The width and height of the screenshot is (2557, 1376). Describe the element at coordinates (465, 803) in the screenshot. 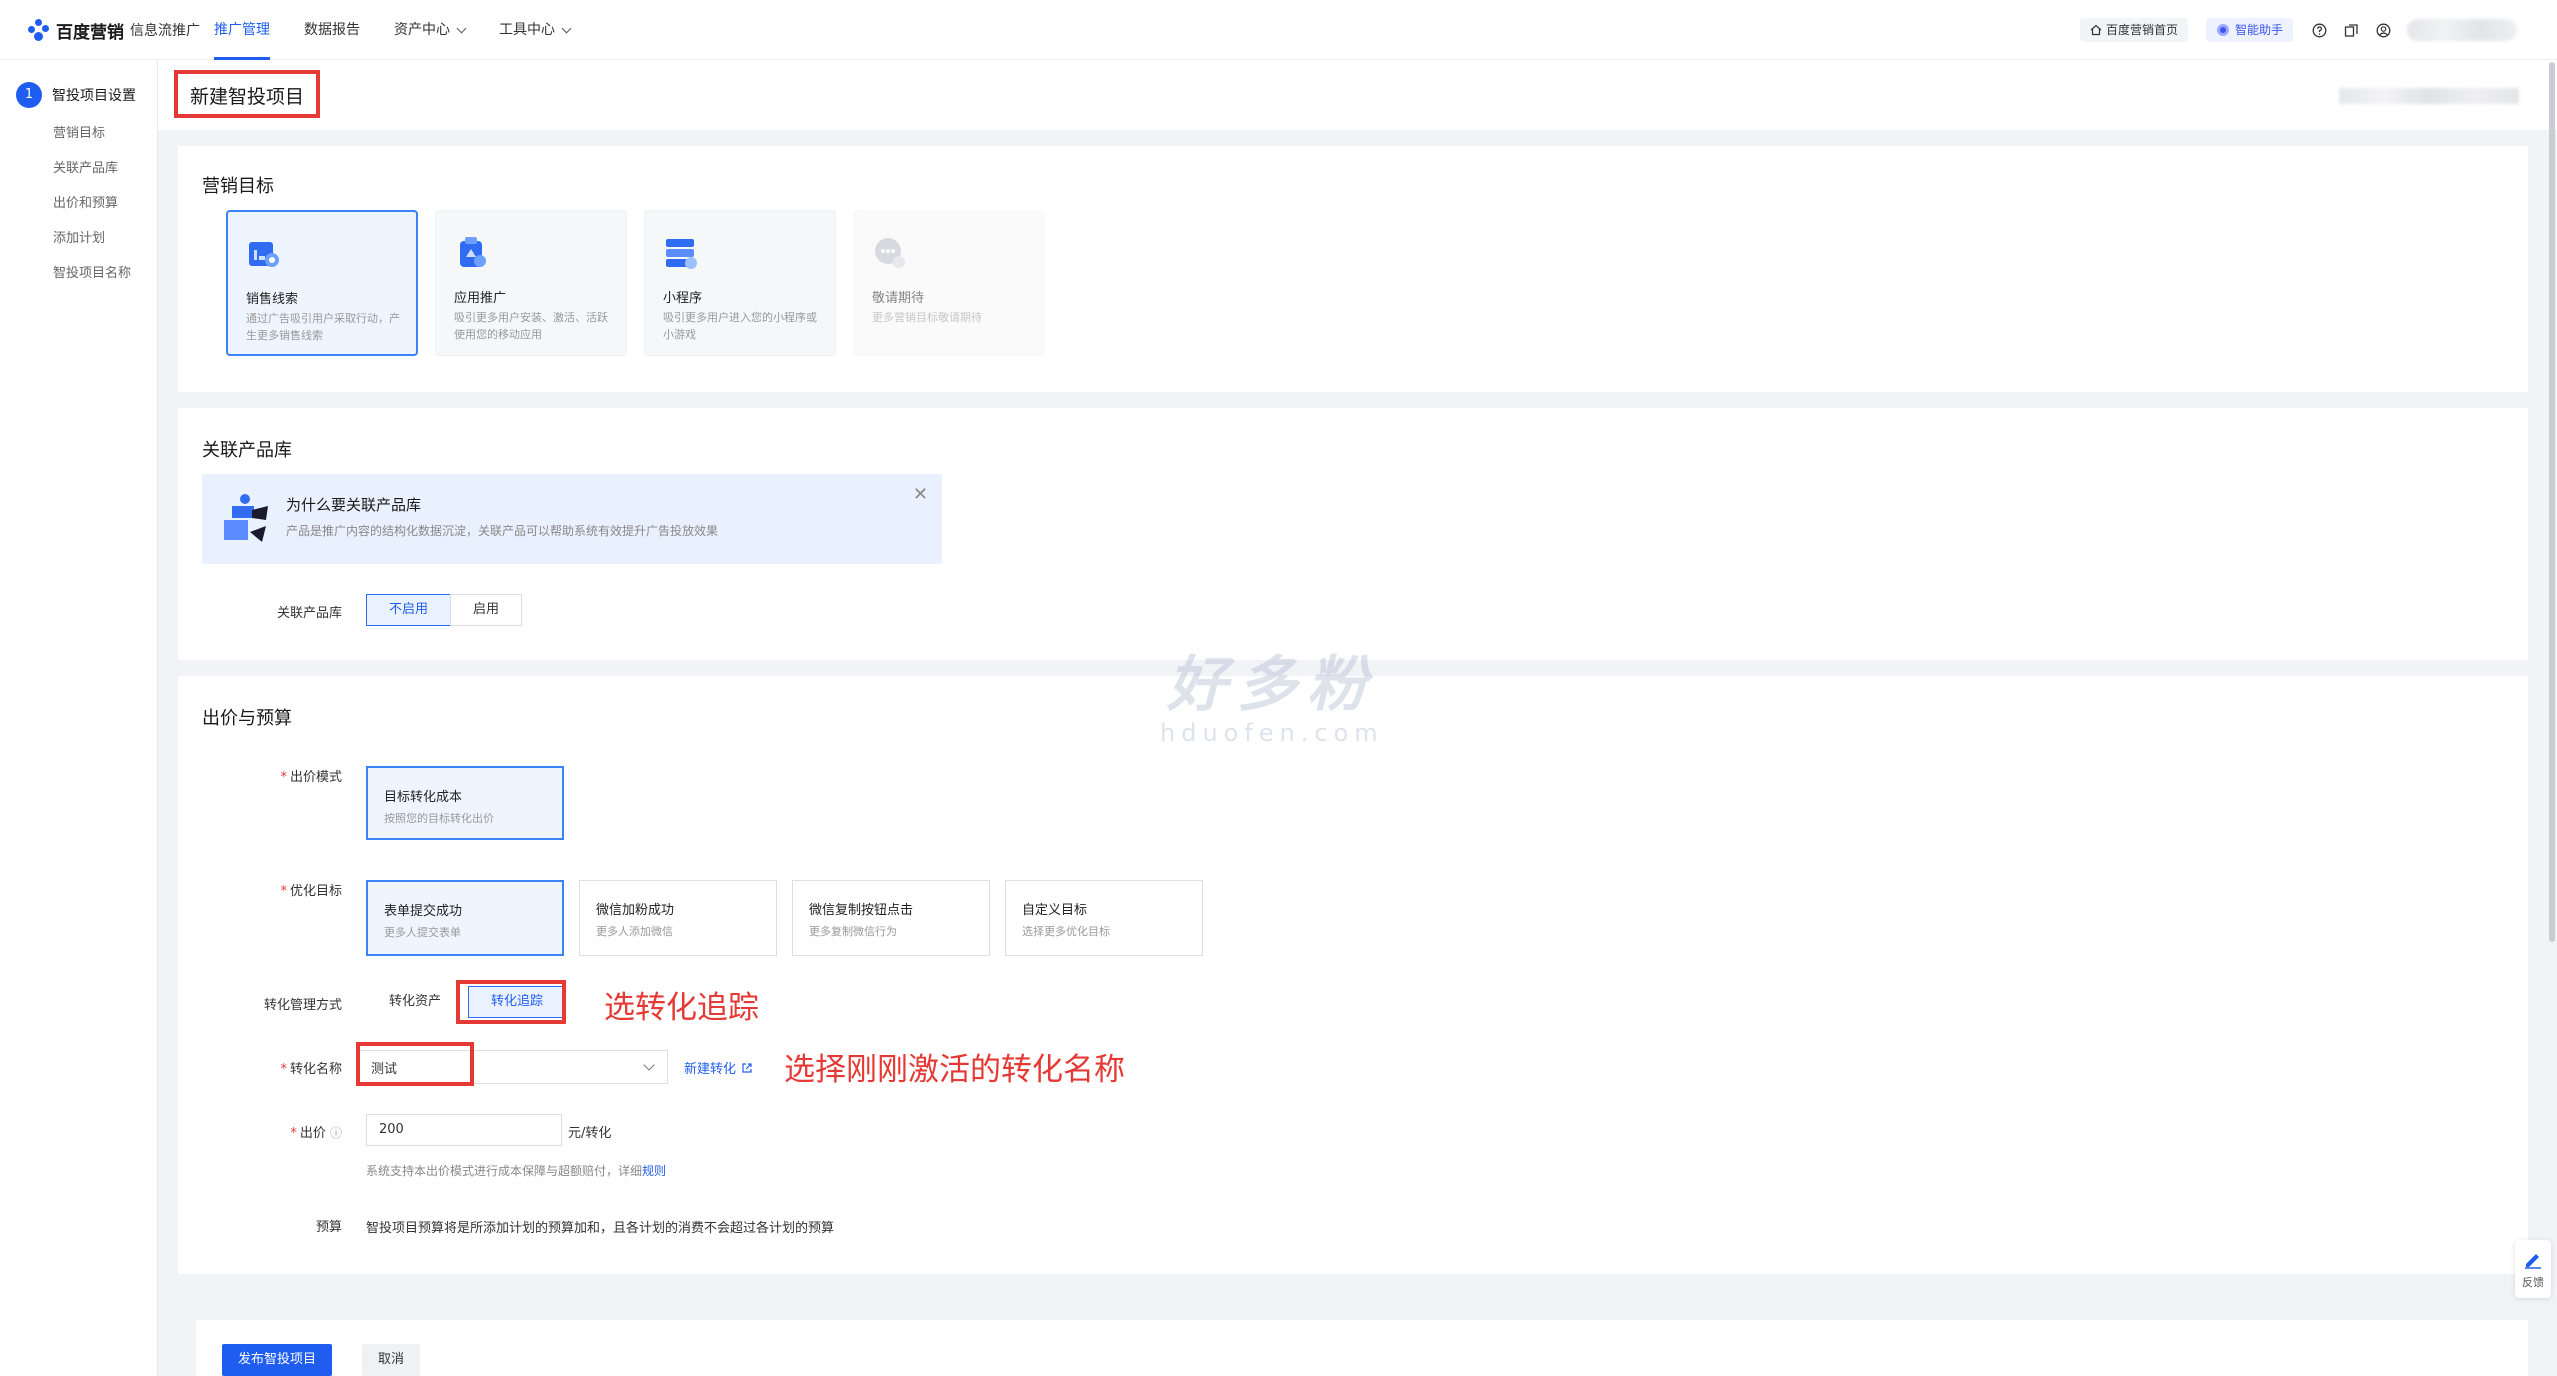

I see `bid-mode-target-cost: 目标转化成本 按照您的目标转化出价` at that location.